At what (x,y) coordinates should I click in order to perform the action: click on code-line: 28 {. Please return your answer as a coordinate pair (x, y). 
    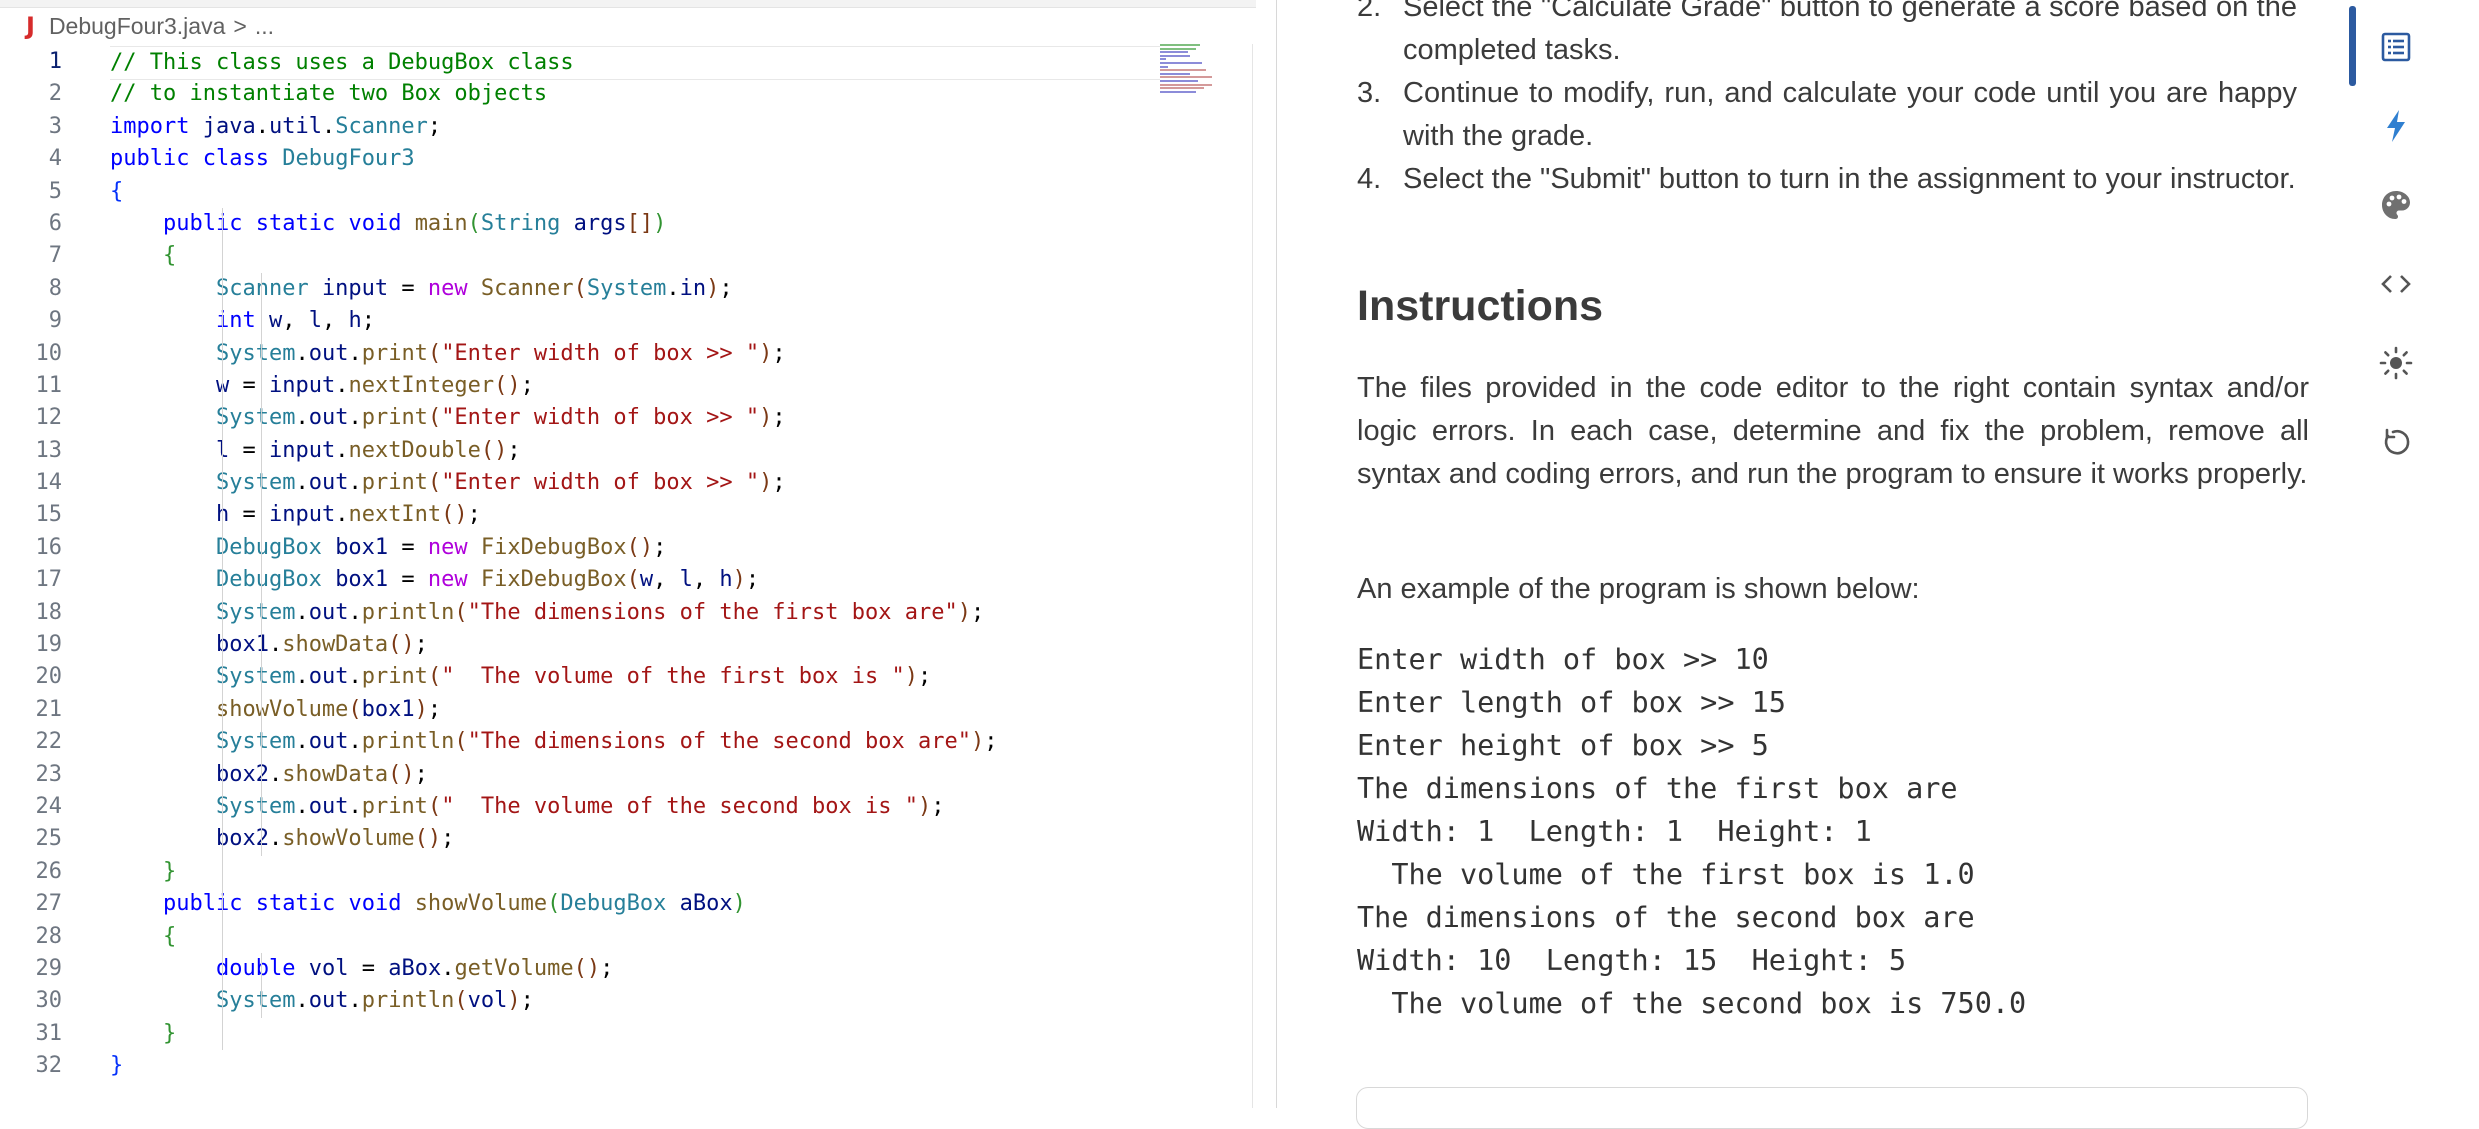
    Looking at the image, I should click on (580, 936).